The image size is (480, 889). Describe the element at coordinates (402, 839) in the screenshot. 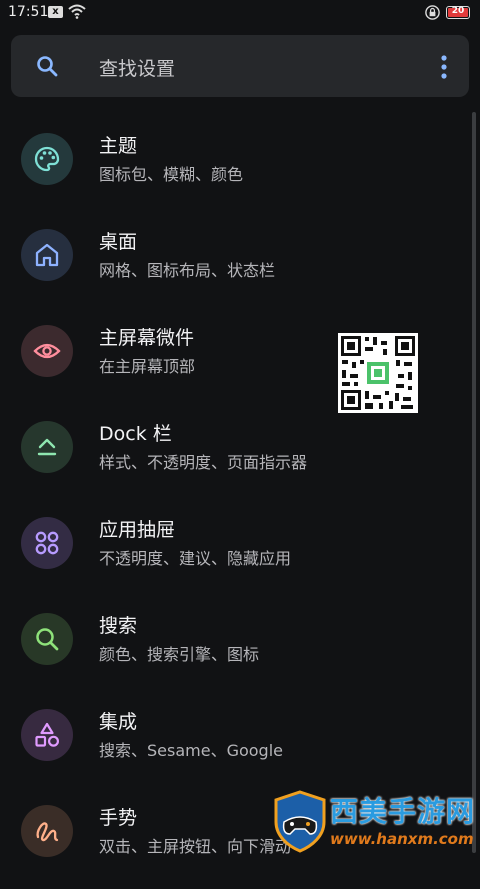

I see `watermark-url: www.hanxm.com` at that location.